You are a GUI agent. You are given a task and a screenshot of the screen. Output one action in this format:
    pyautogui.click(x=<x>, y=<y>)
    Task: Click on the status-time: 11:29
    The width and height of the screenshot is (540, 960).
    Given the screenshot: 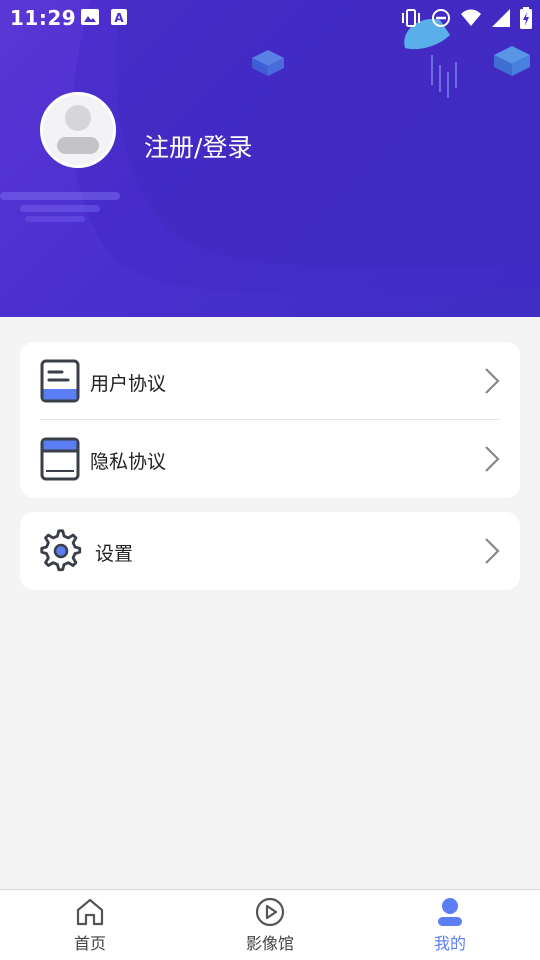 What is the action you would take?
    pyautogui.click(x=43, y=18)
    